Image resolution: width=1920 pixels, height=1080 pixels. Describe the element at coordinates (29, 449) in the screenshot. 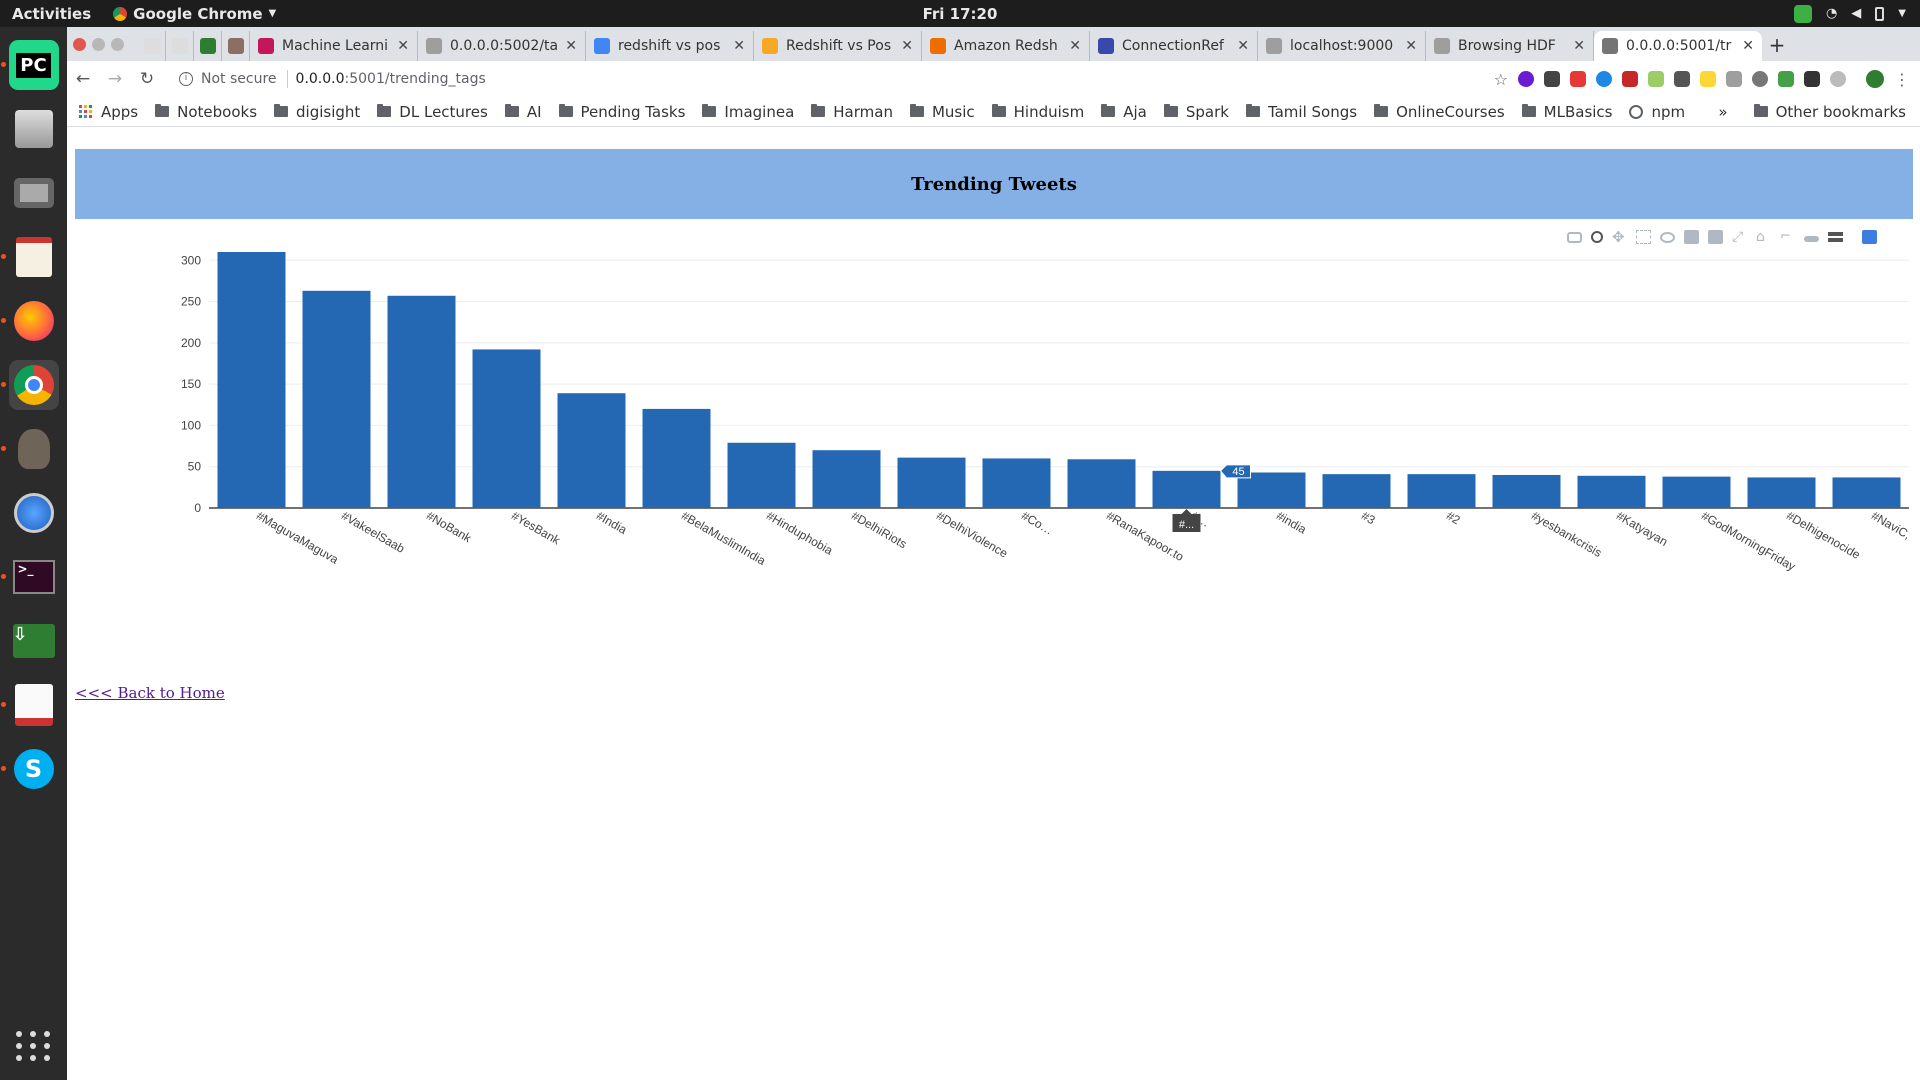

I see `gimp-launcher` at that location.